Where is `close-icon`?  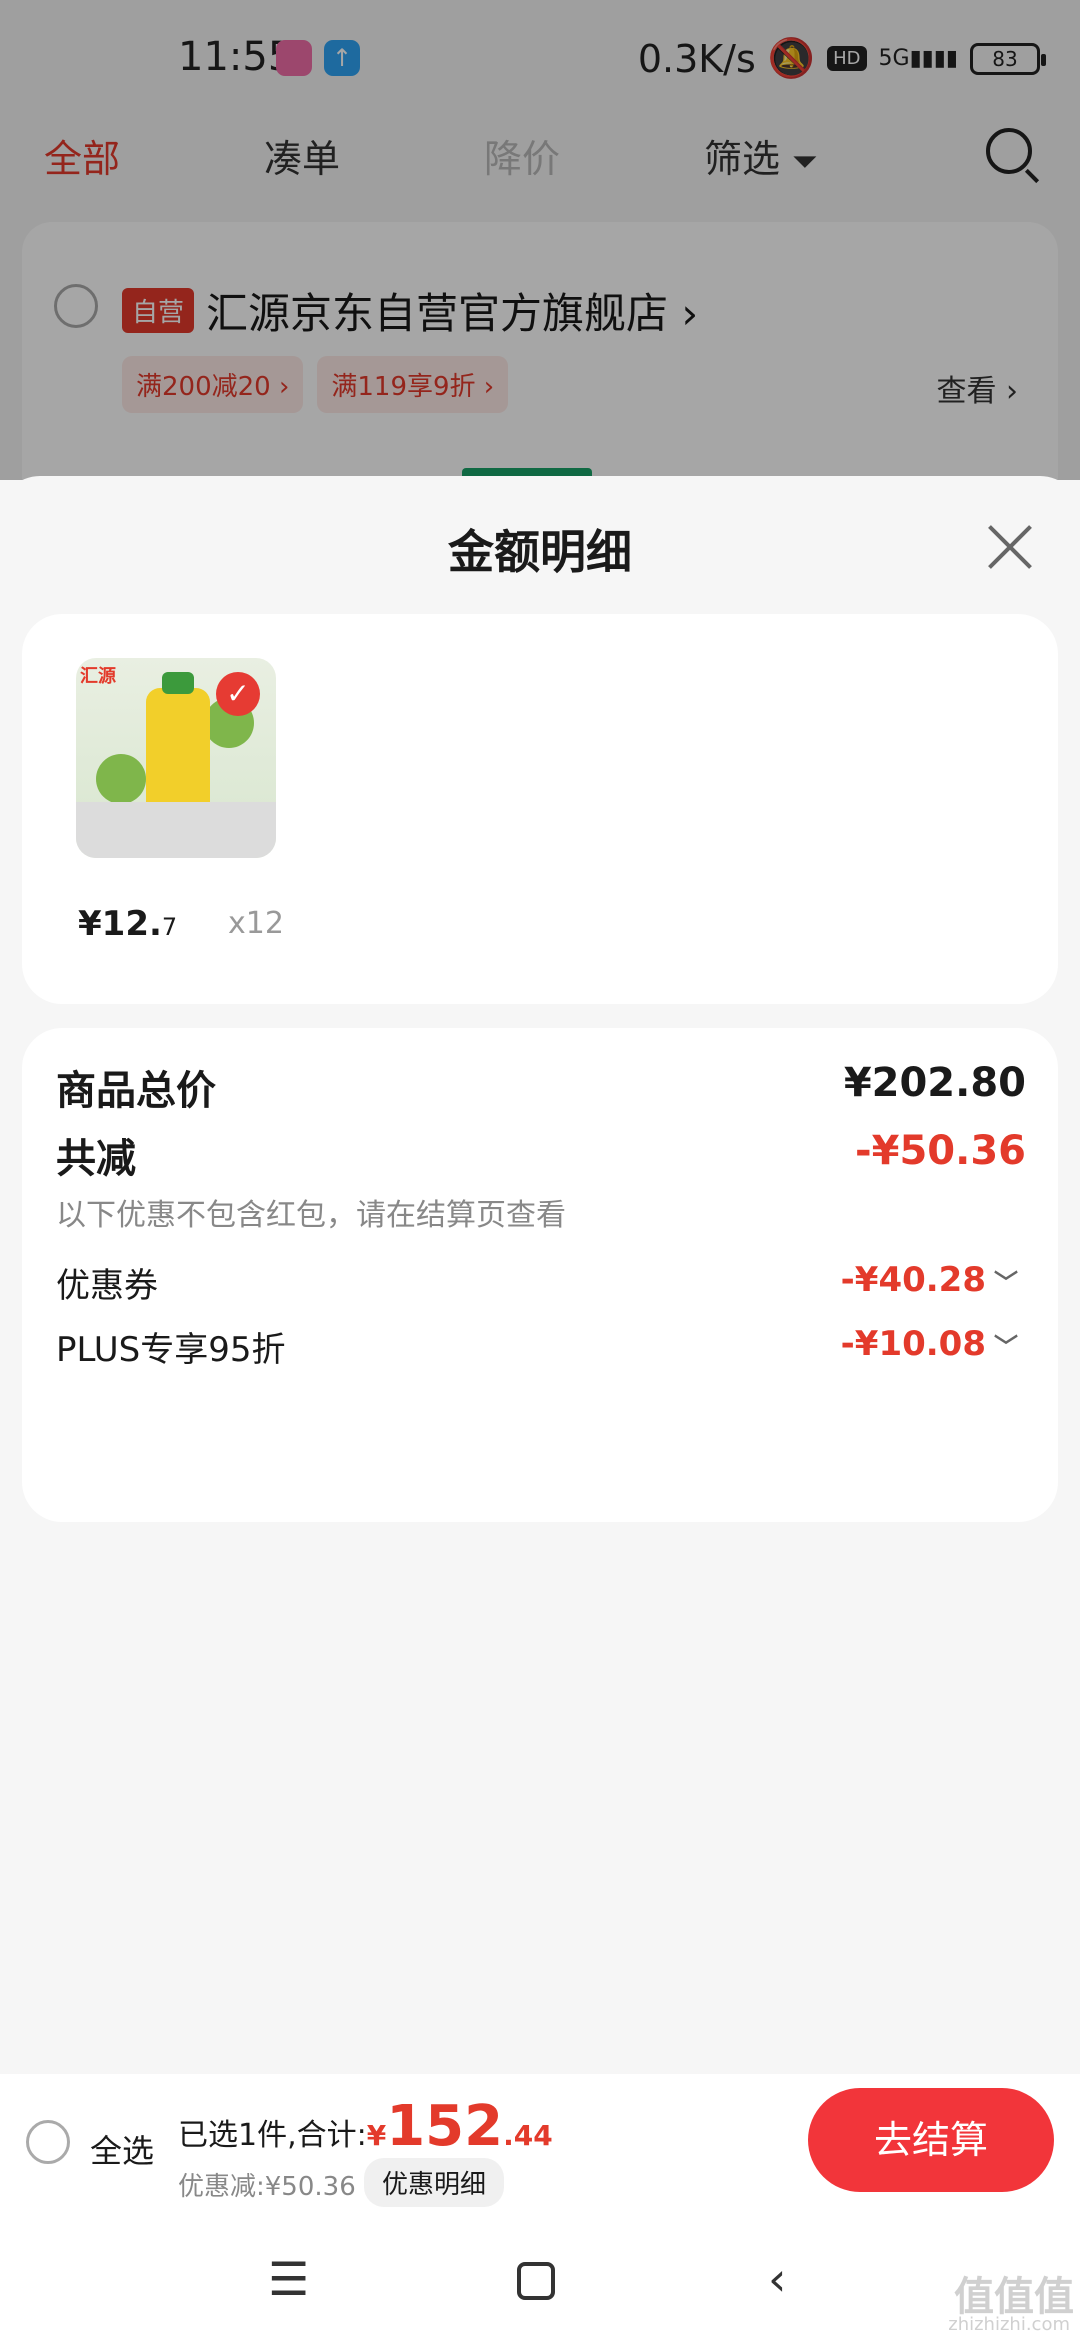 close-icon is located at coordinates (1010, 546).